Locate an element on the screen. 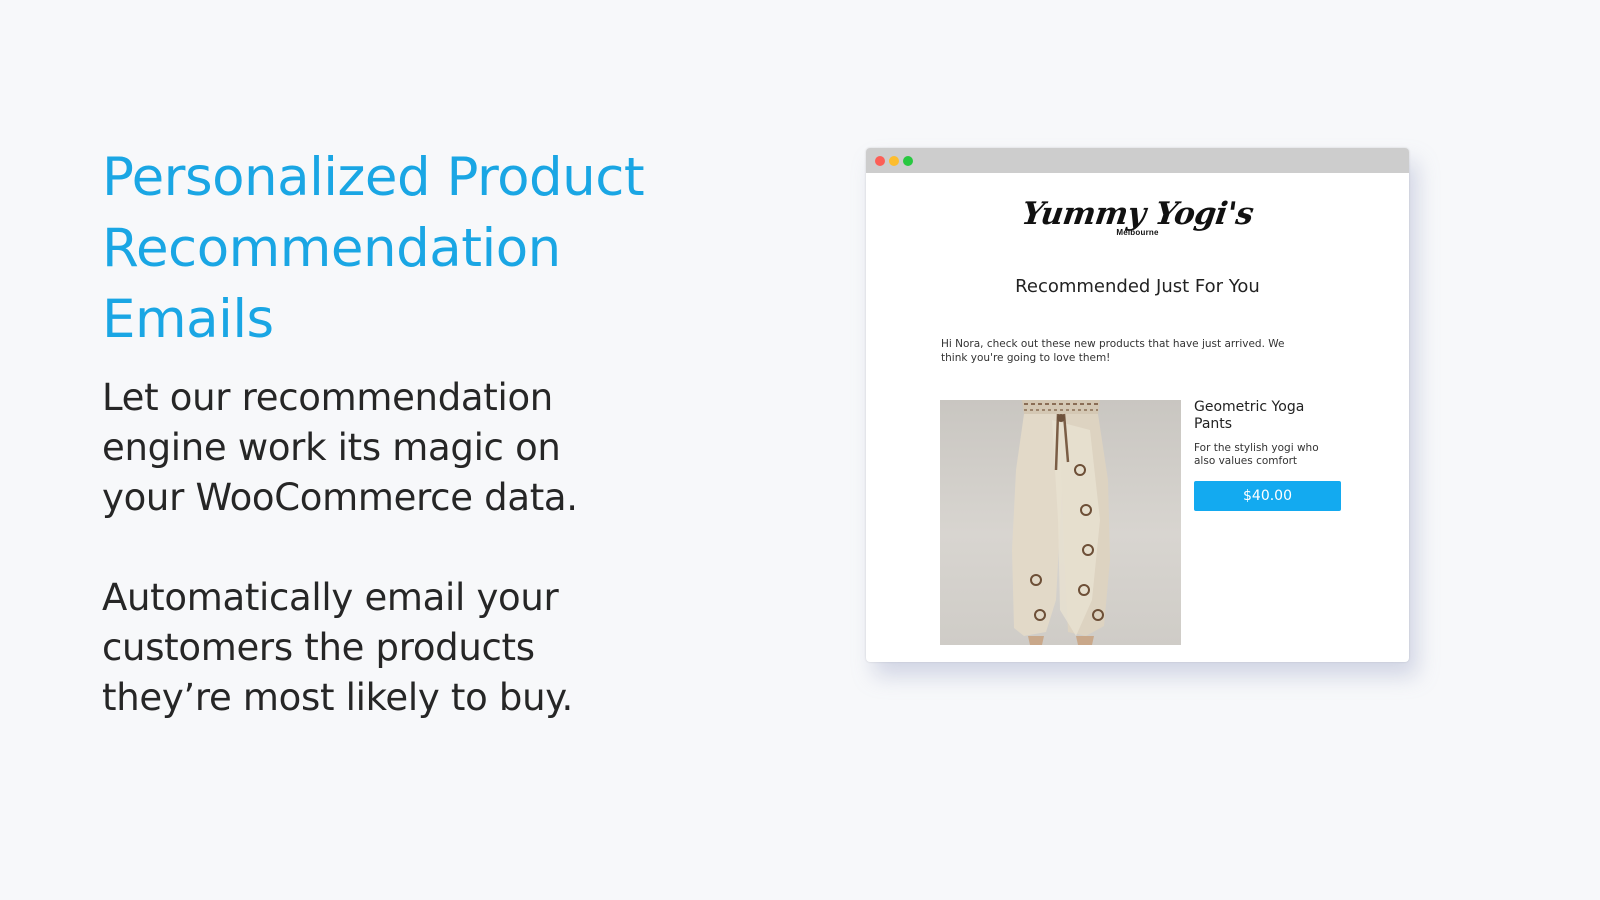  logo-wordmark: Yummy Yogi's is located at coordinates (1137, 214).